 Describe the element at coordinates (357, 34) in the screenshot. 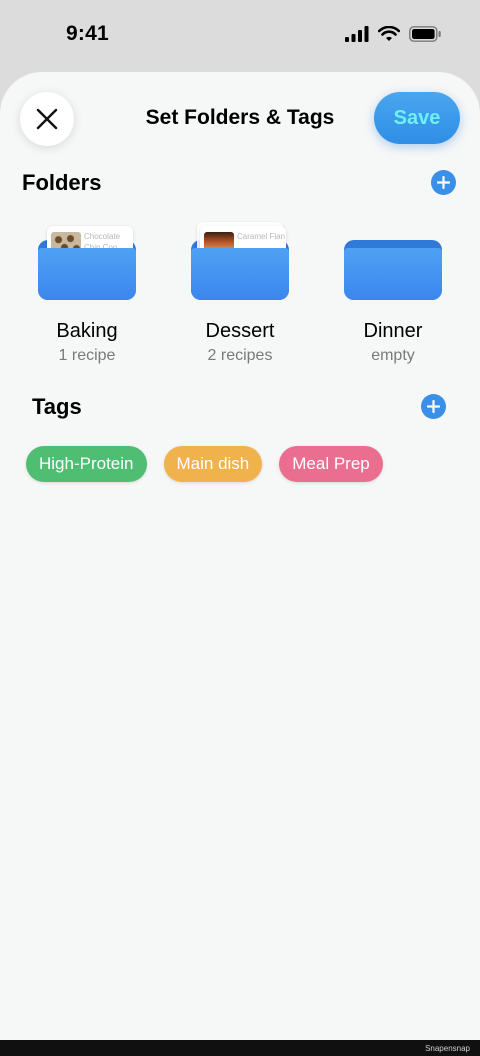

I see `cellular-signal-icon` at that location.